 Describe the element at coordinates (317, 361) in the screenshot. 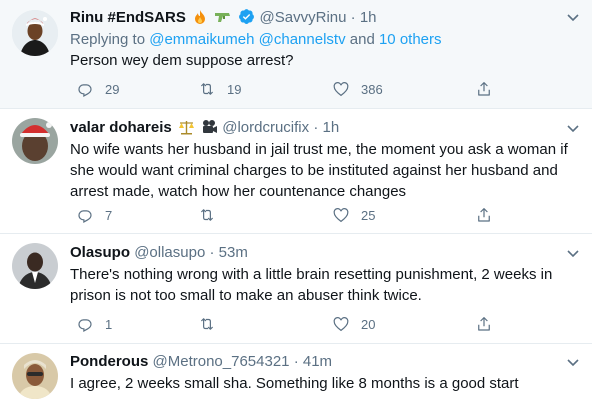

I see `timestamp: 41m` at that location.